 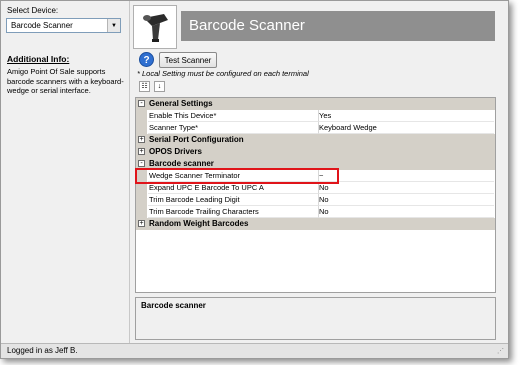 What do you see at coordinates (406, 176) in the screenshot?
I see `property-value: ~` at bounding box center [406, 176].